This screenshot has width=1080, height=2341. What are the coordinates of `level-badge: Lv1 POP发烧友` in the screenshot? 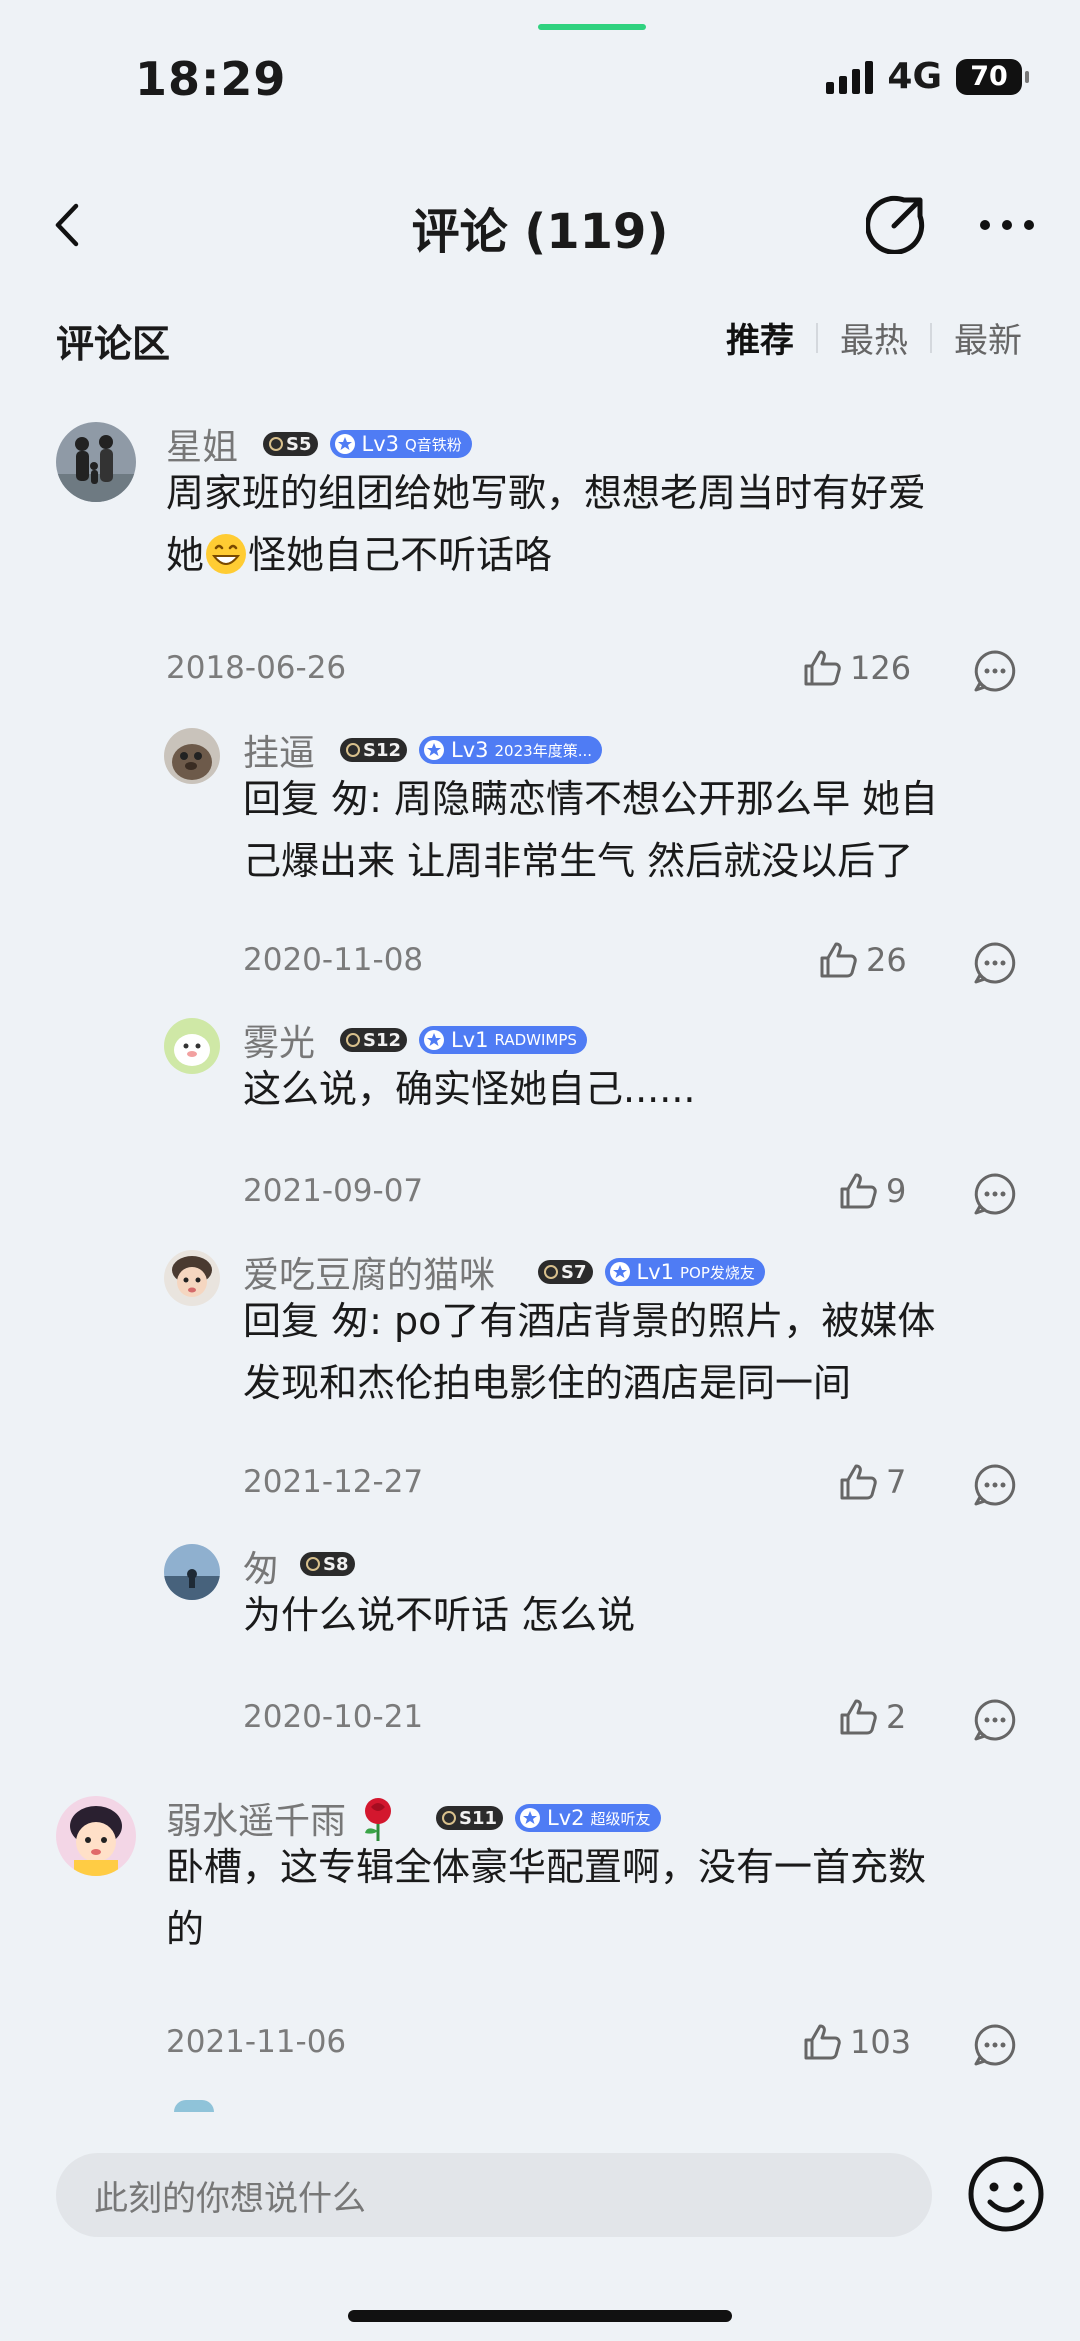 It's located at (684, 1272).